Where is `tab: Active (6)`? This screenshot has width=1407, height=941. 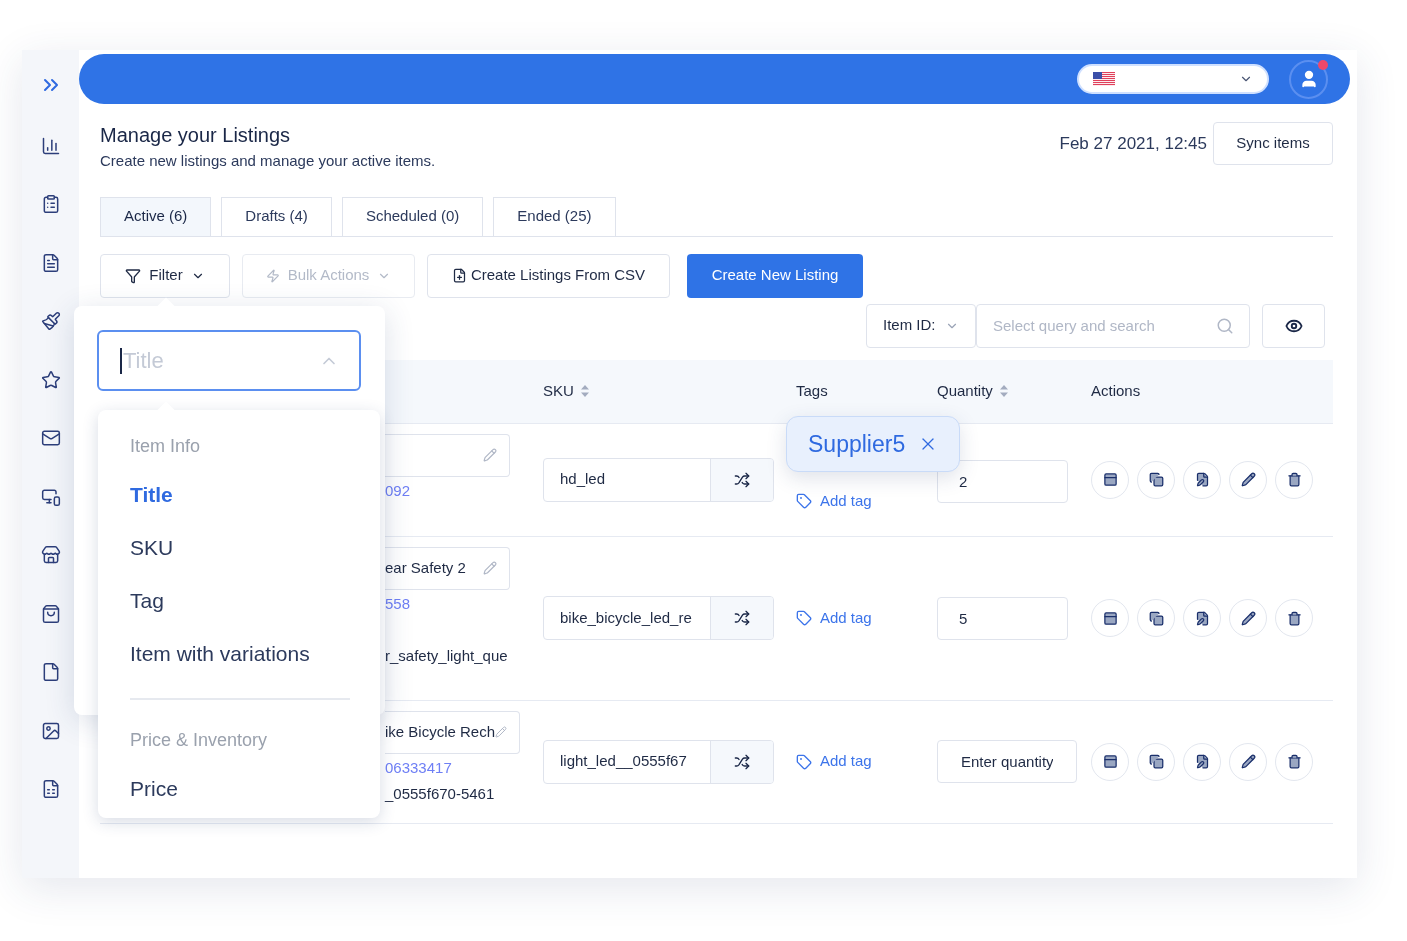
tab: Active (6) is located at coordinates (156, 216).